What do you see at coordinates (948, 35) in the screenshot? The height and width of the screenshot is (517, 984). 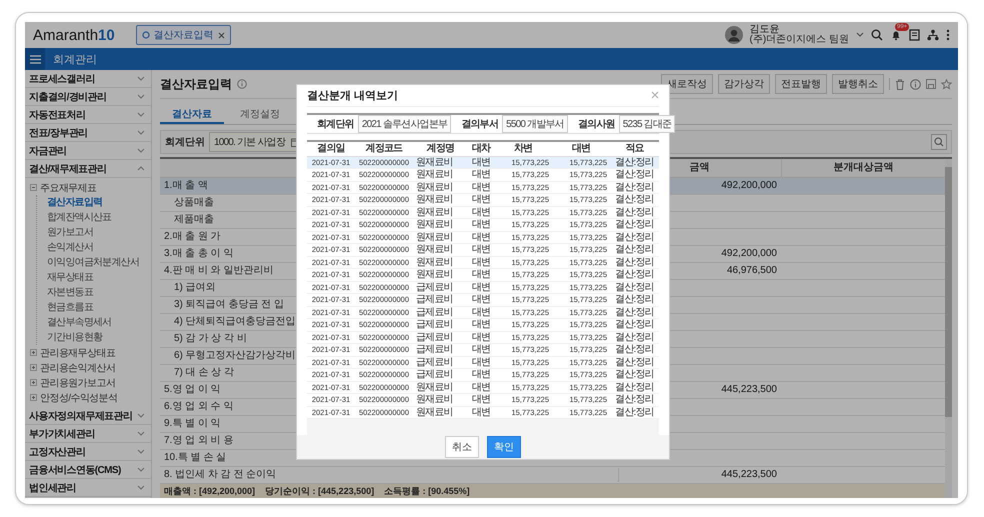 I see `more-icon` at bounding box center [948, 35].